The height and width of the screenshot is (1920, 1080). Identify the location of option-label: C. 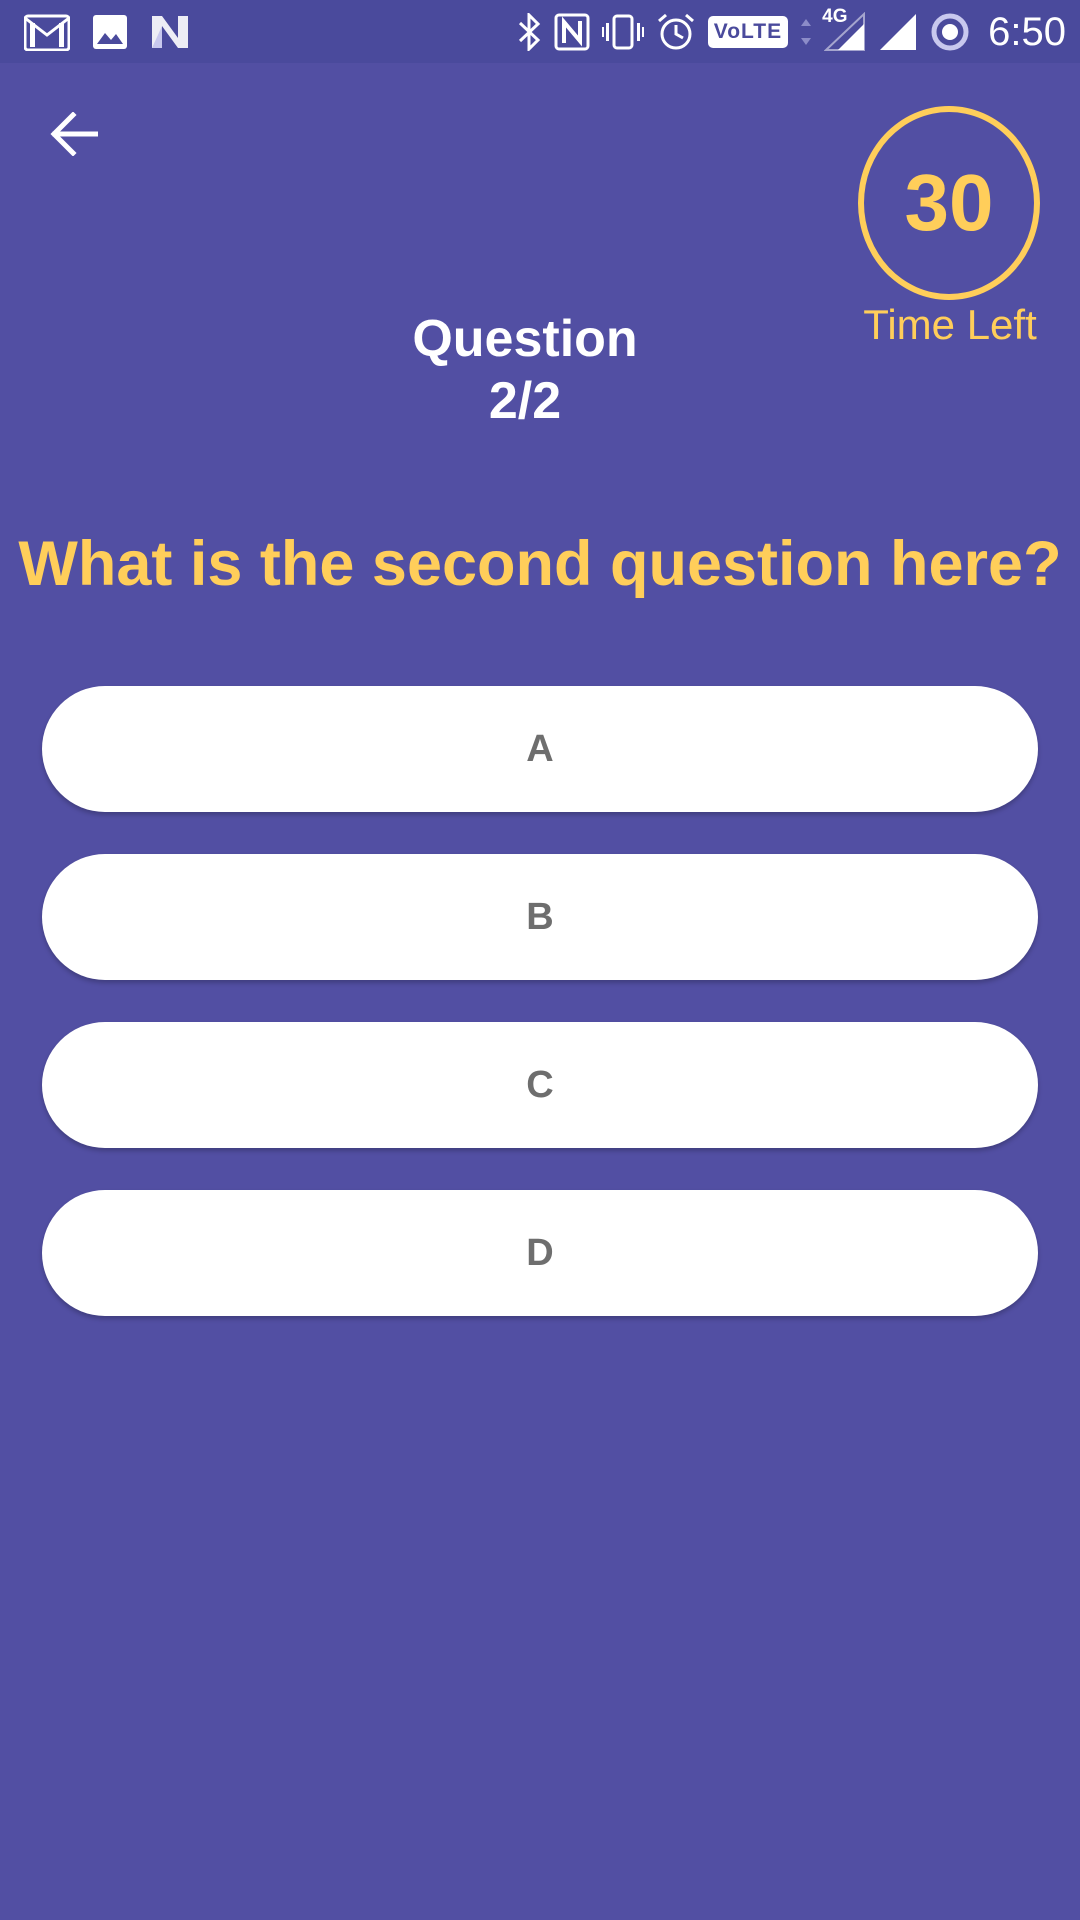
(540, 1084).